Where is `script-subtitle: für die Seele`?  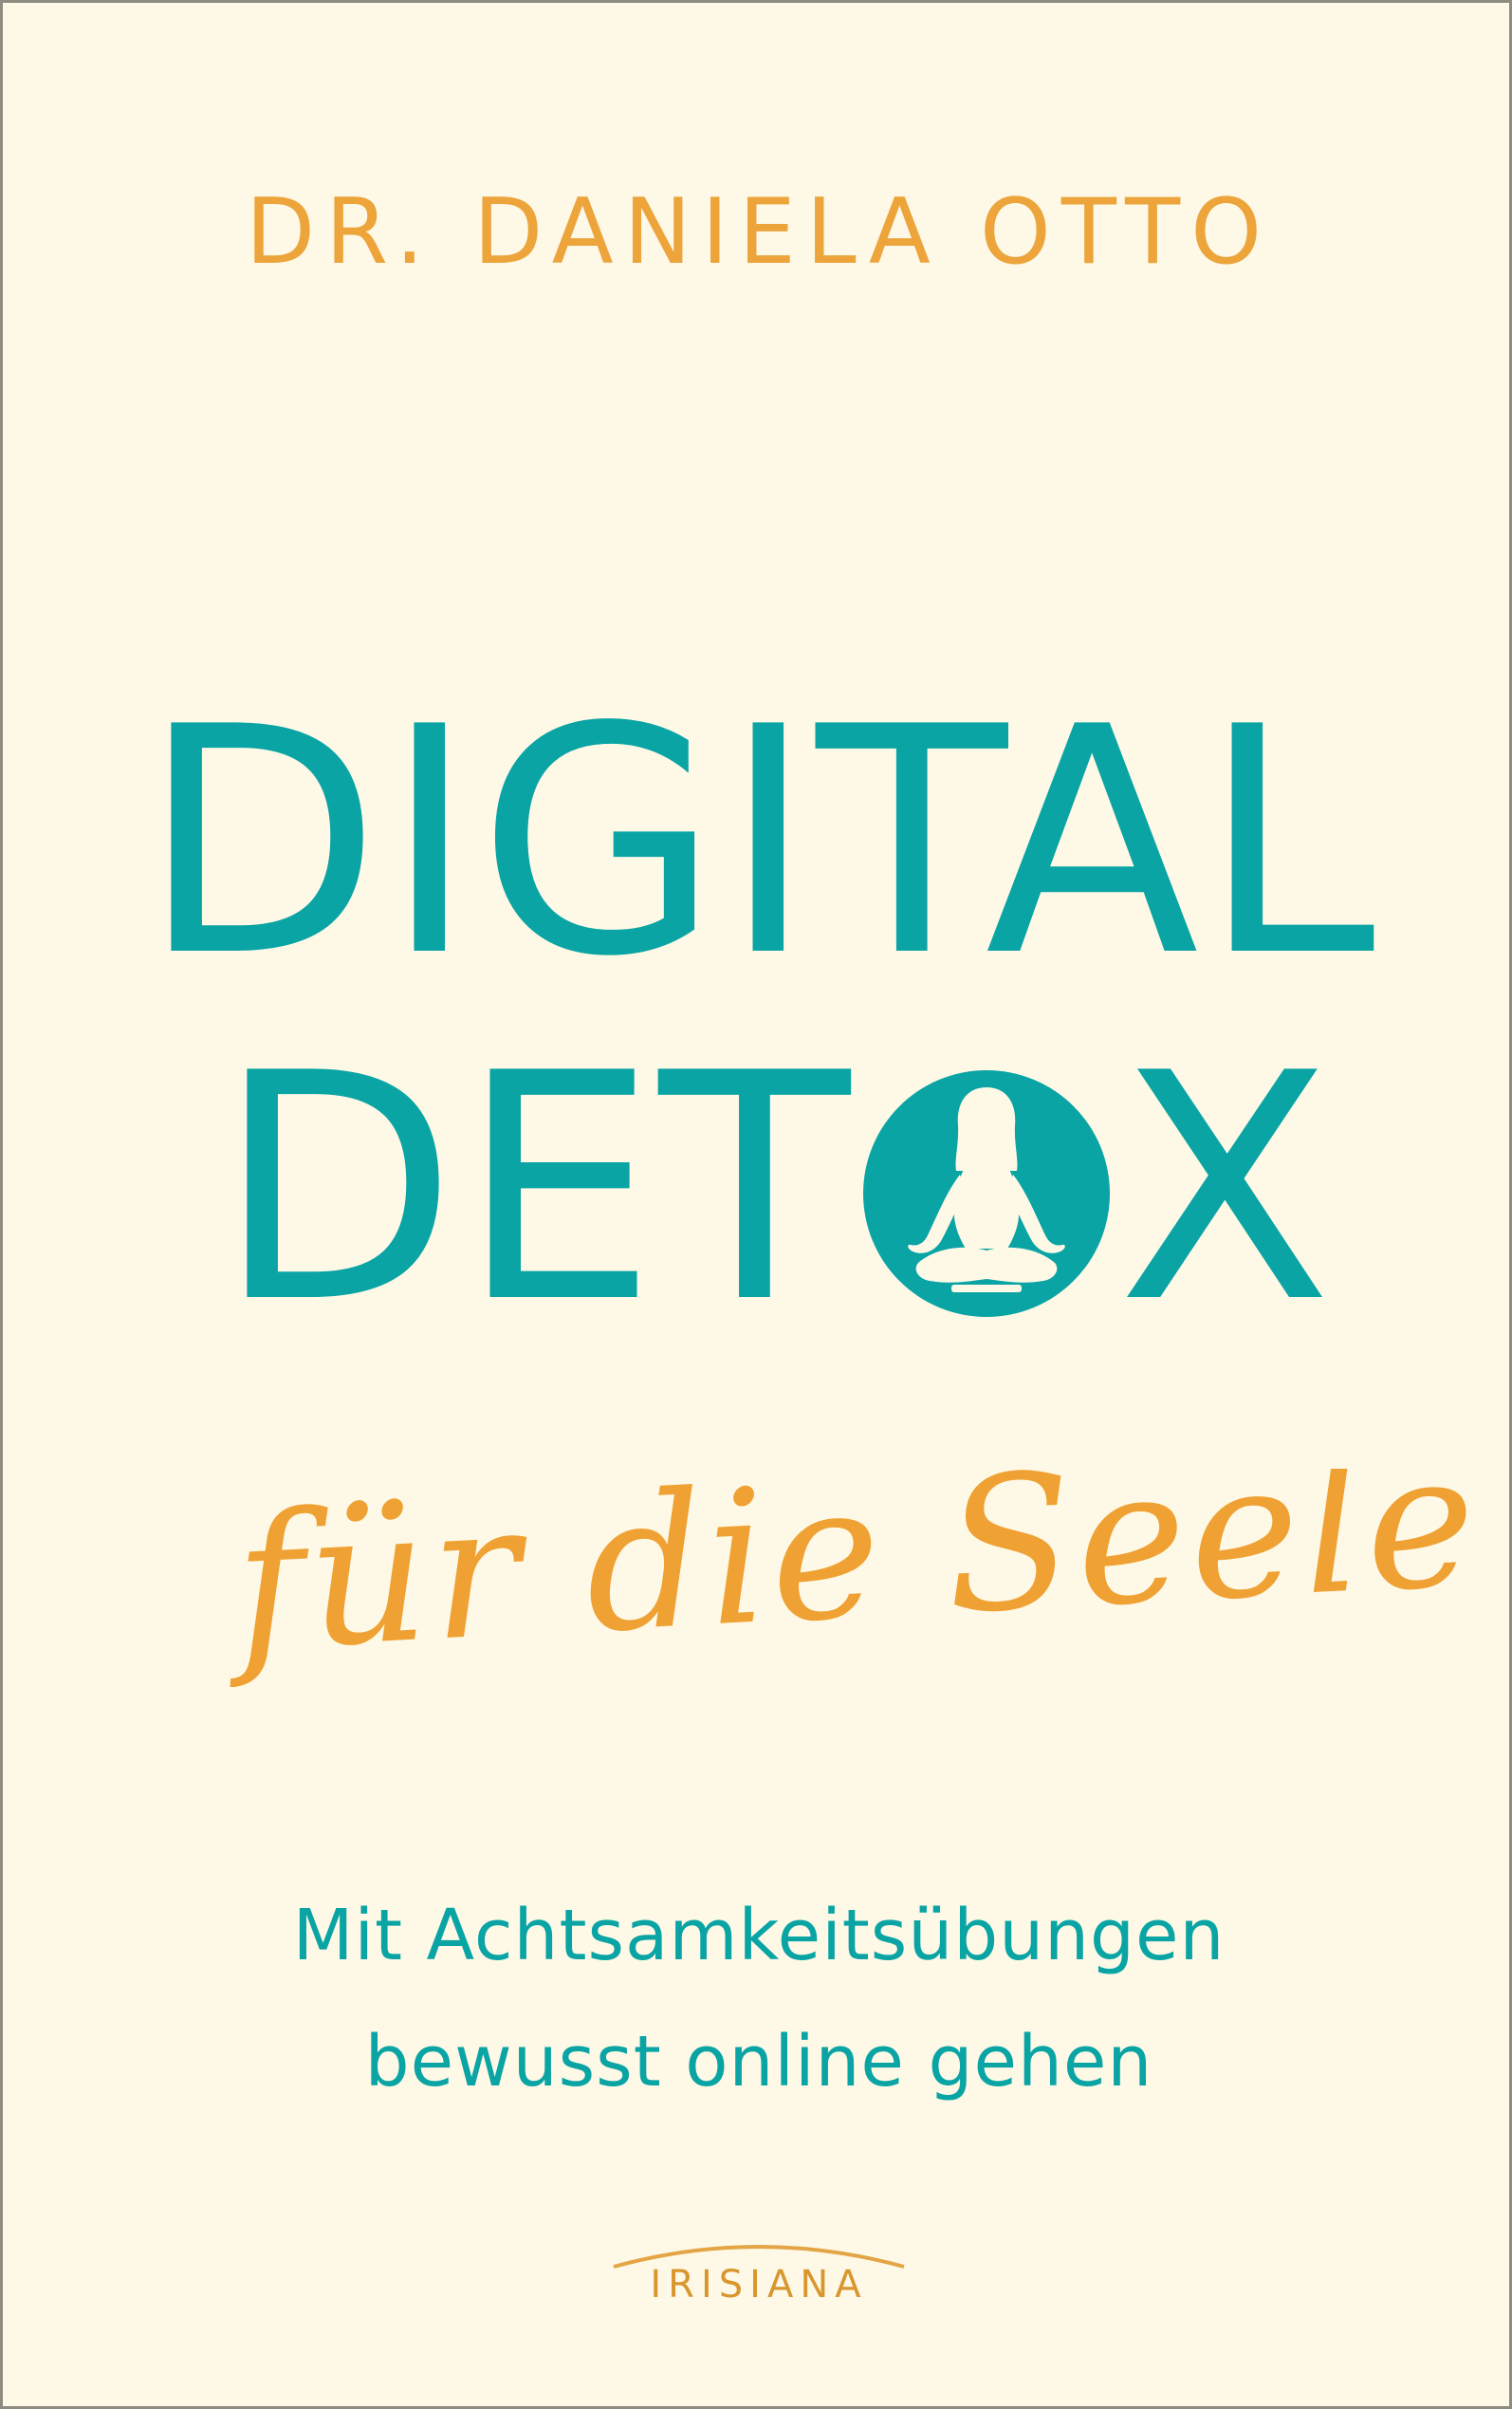
script-subtitle: für die Seele is located at coordinates (756, 1578).